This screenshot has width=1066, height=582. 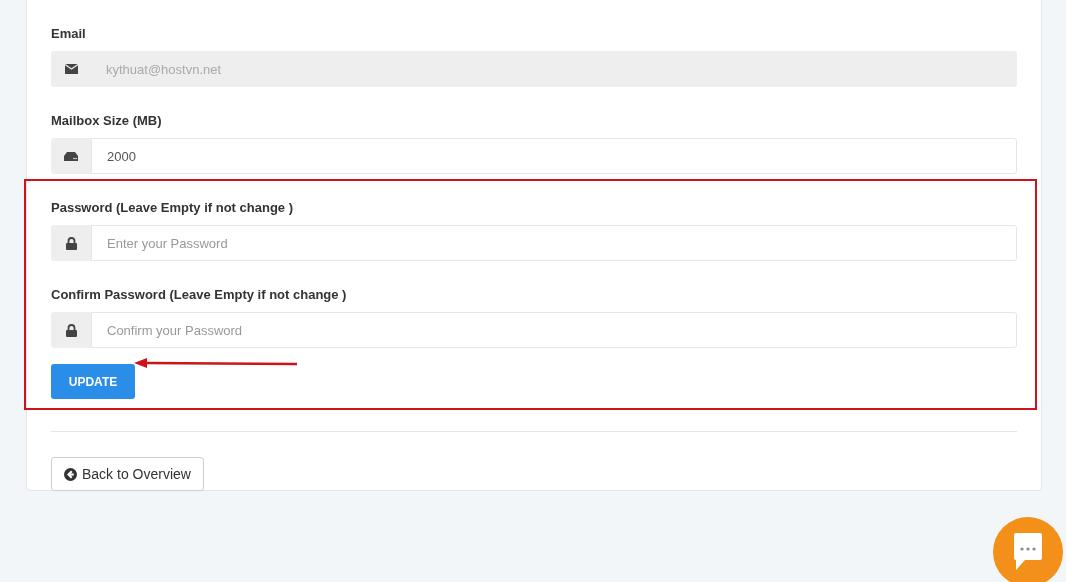 I want to click on field-label: Password (Leave Empty if not change ), so click(x=172, y=208).